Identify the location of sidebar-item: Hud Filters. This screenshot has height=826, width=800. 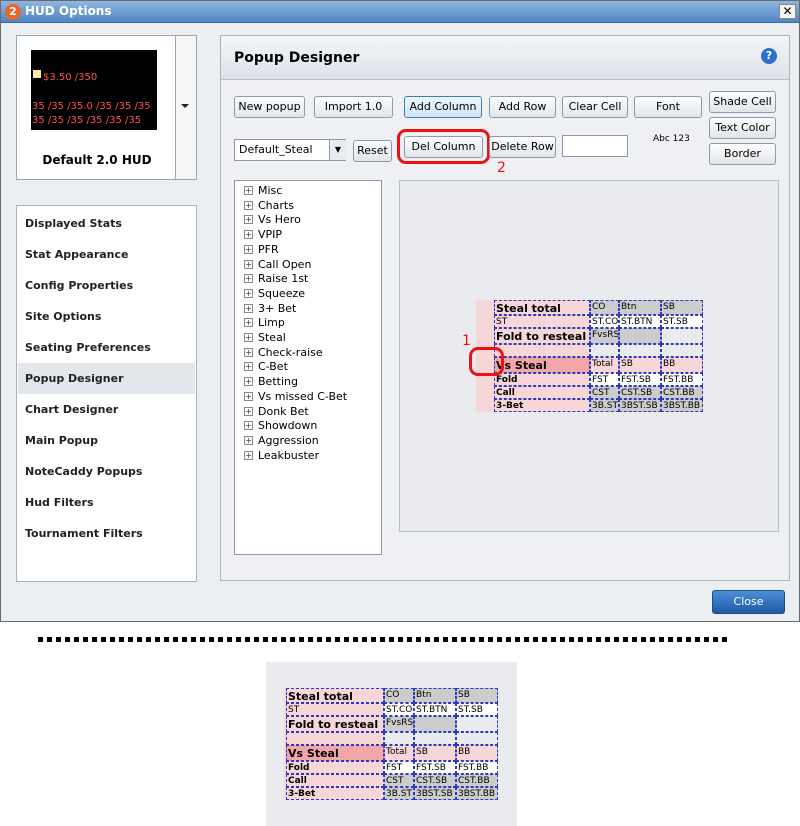
(106, 502).